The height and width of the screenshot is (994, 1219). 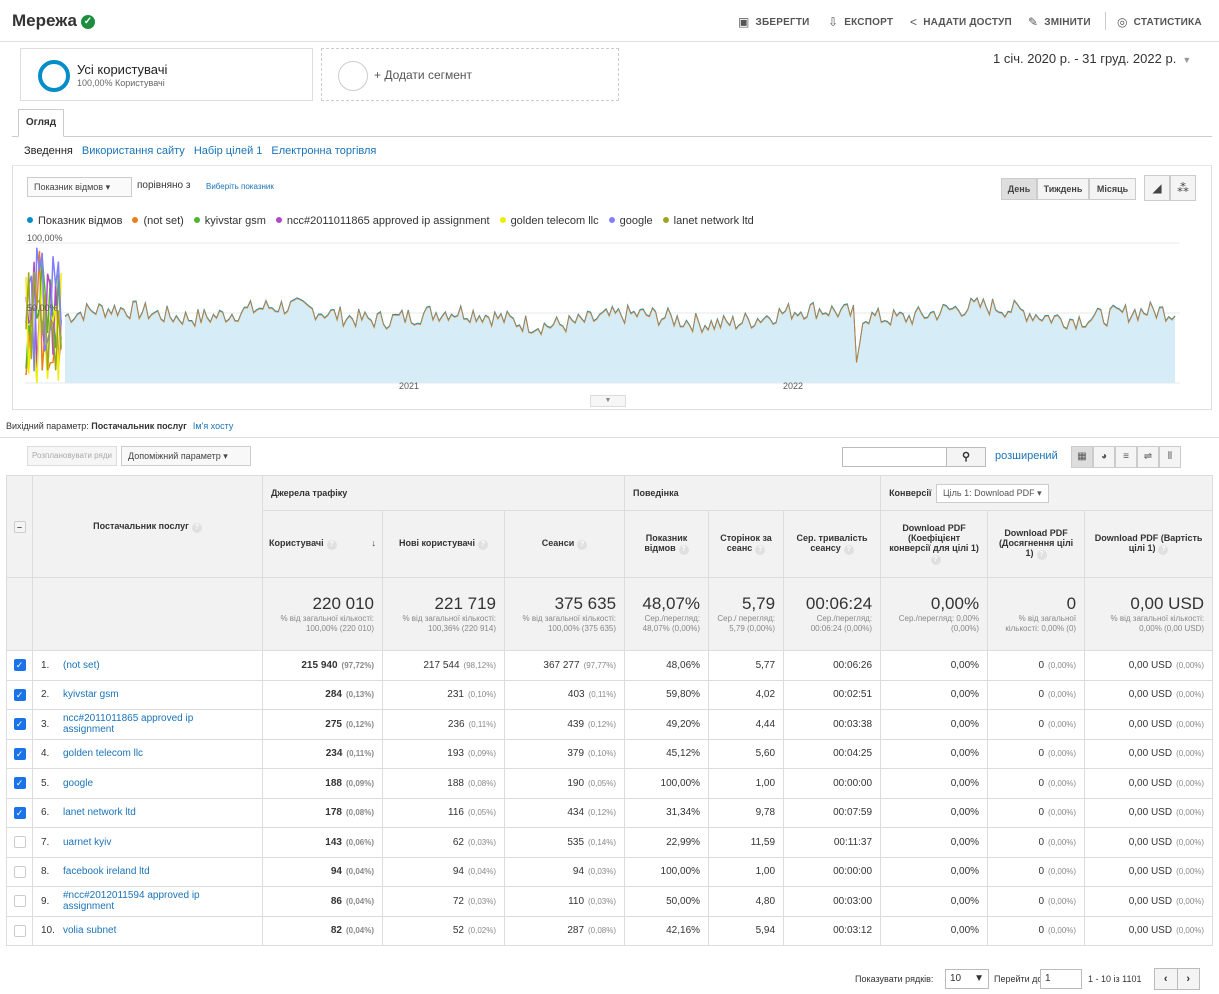 I want to click on name-cell: 5. google, so click(x=147, y=783).